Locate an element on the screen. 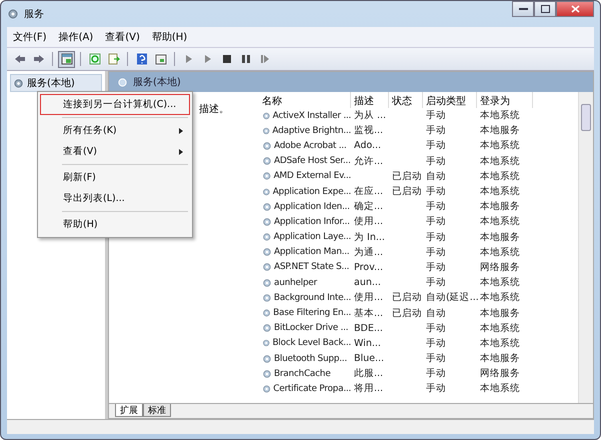 This screenshot has height=440, width=601. window-title: 服务 is located at coordinates (34, 14).